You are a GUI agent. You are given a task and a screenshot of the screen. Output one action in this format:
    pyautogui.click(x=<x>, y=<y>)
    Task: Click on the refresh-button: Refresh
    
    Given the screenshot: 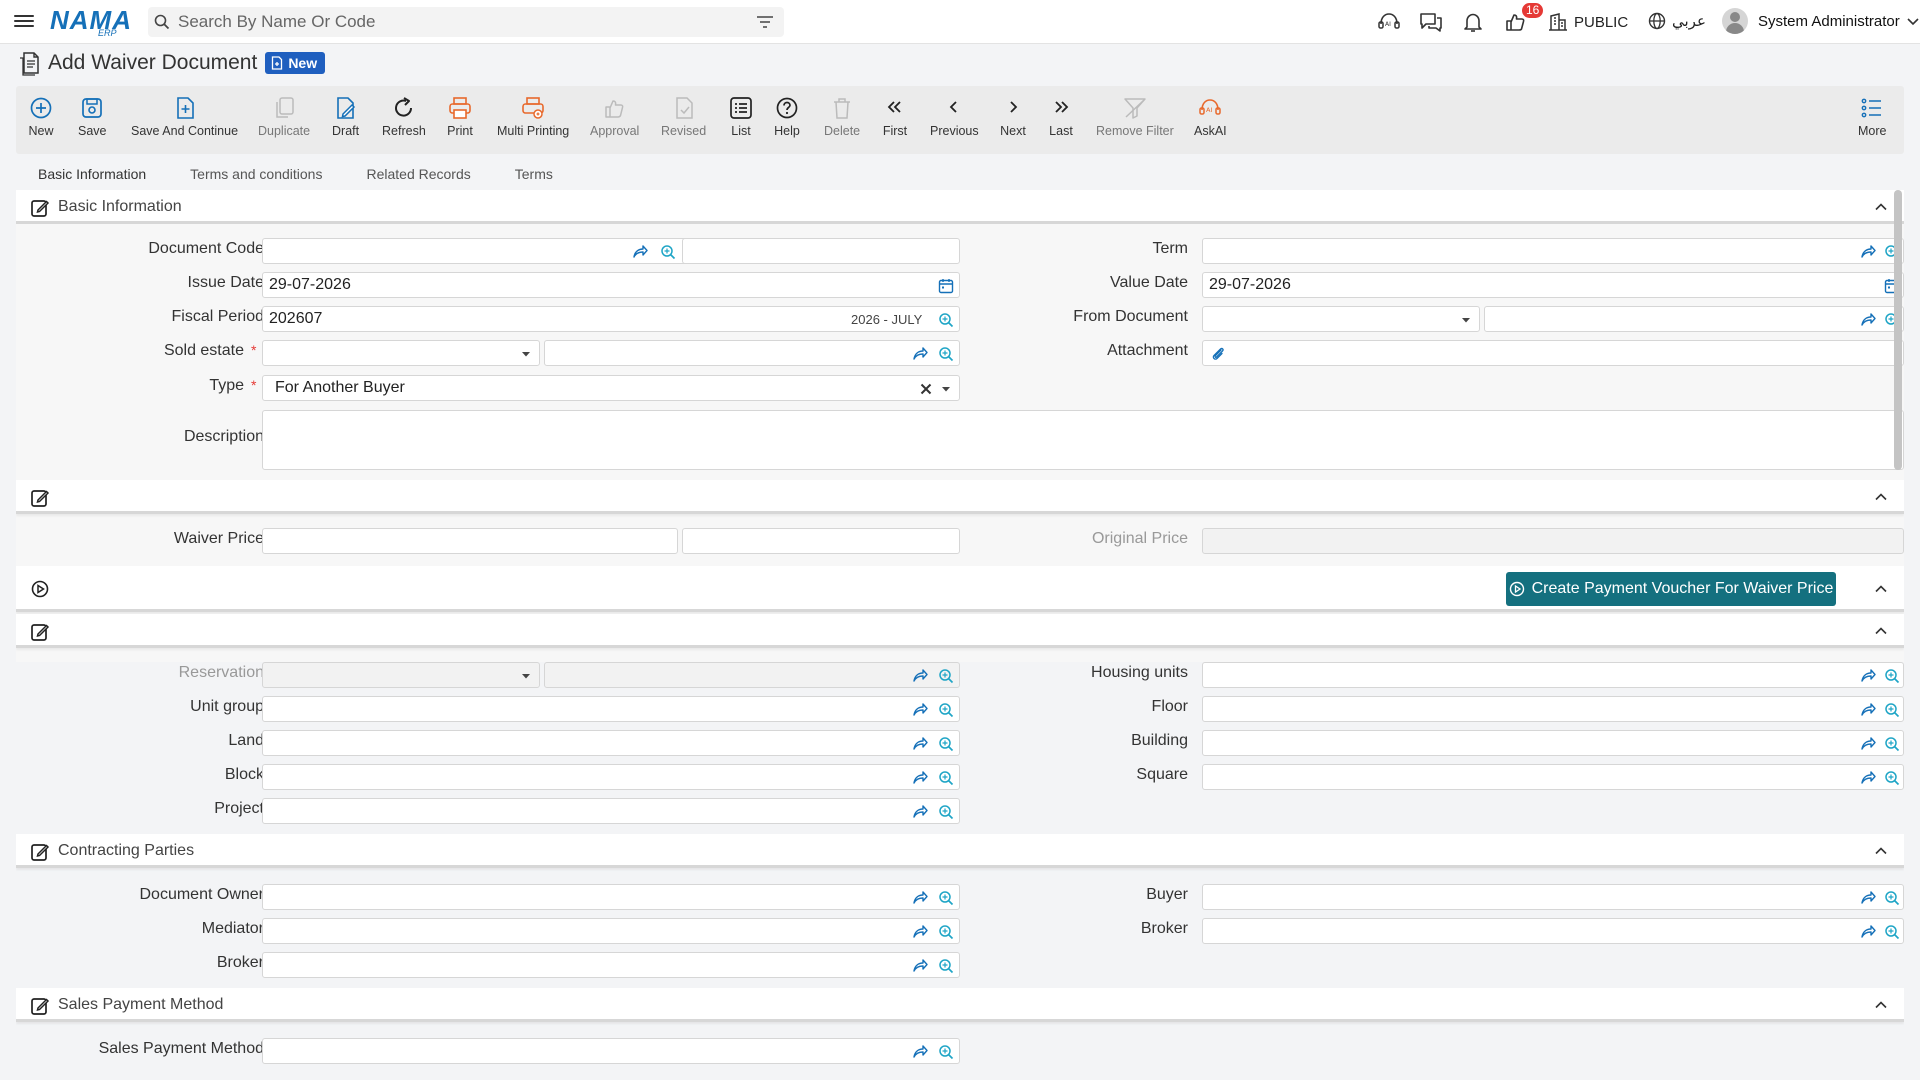 What is the action you would take?
    pyautogui.click(x=404, y=120)
    